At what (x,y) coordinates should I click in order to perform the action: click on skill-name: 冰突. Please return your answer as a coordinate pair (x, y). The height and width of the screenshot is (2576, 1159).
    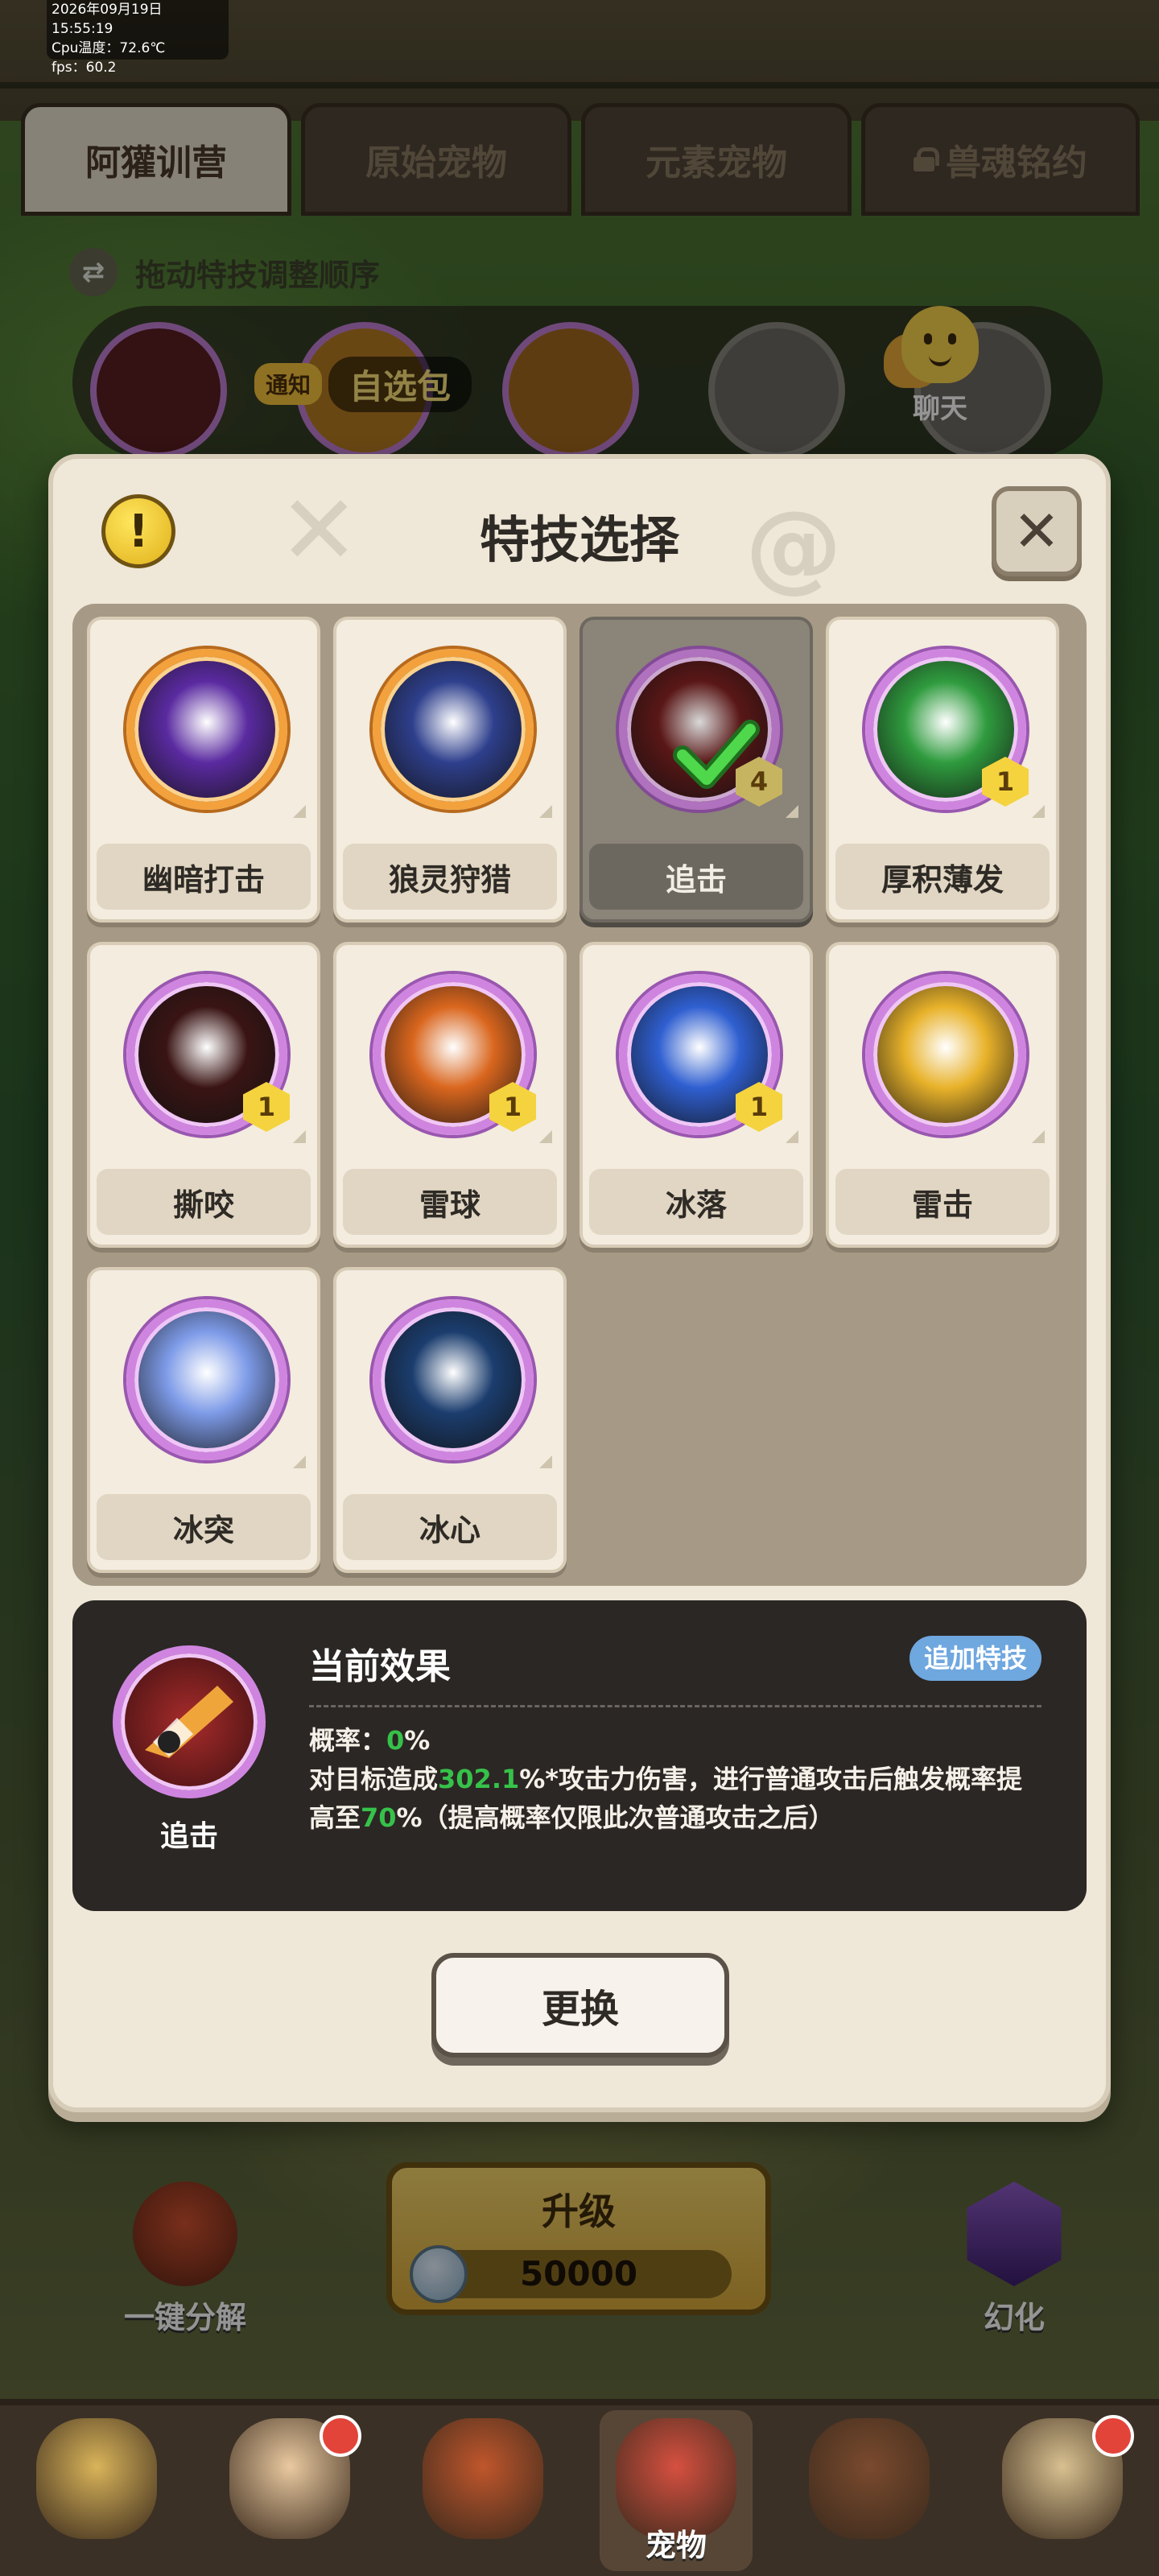
    Looking at the image, I should click on (204, 1527).